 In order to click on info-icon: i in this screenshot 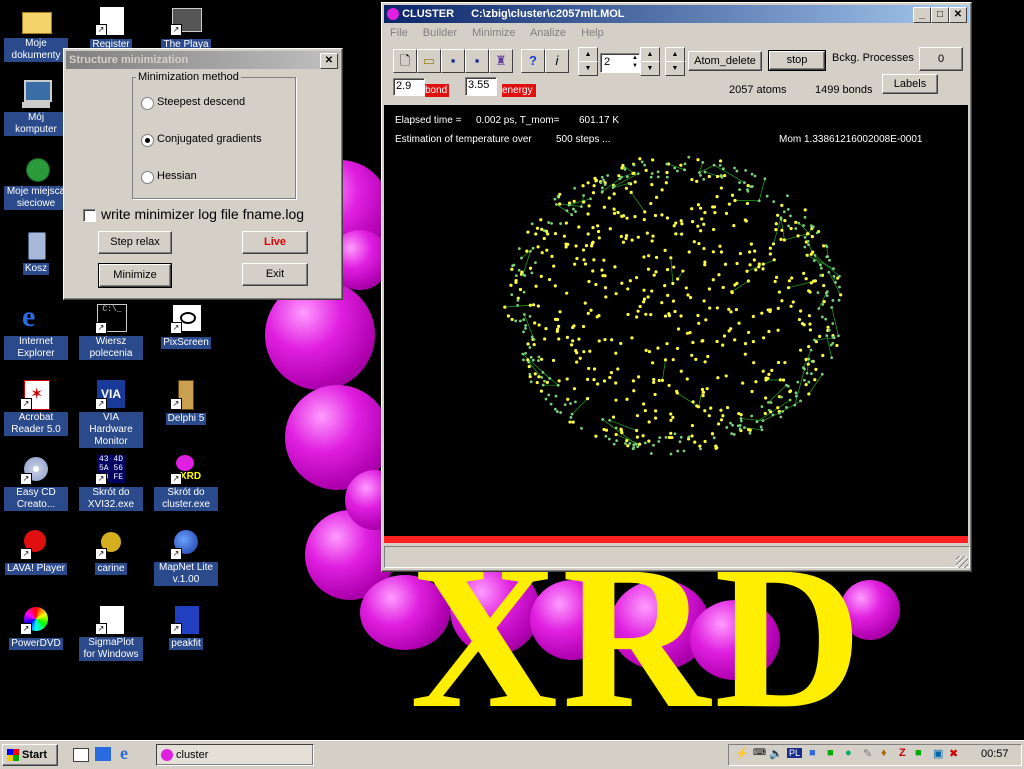, I will do `click(557, 61)`.